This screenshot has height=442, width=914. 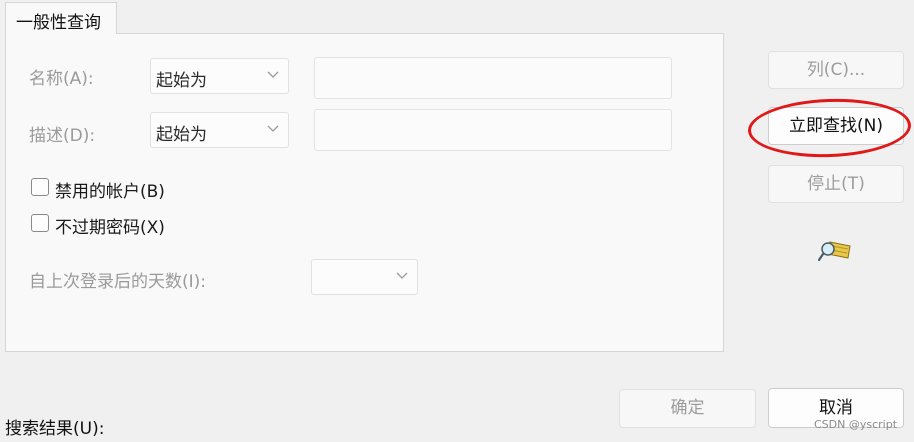 I want to click on description-match-value: 起始为, so click(x=181, y=135).